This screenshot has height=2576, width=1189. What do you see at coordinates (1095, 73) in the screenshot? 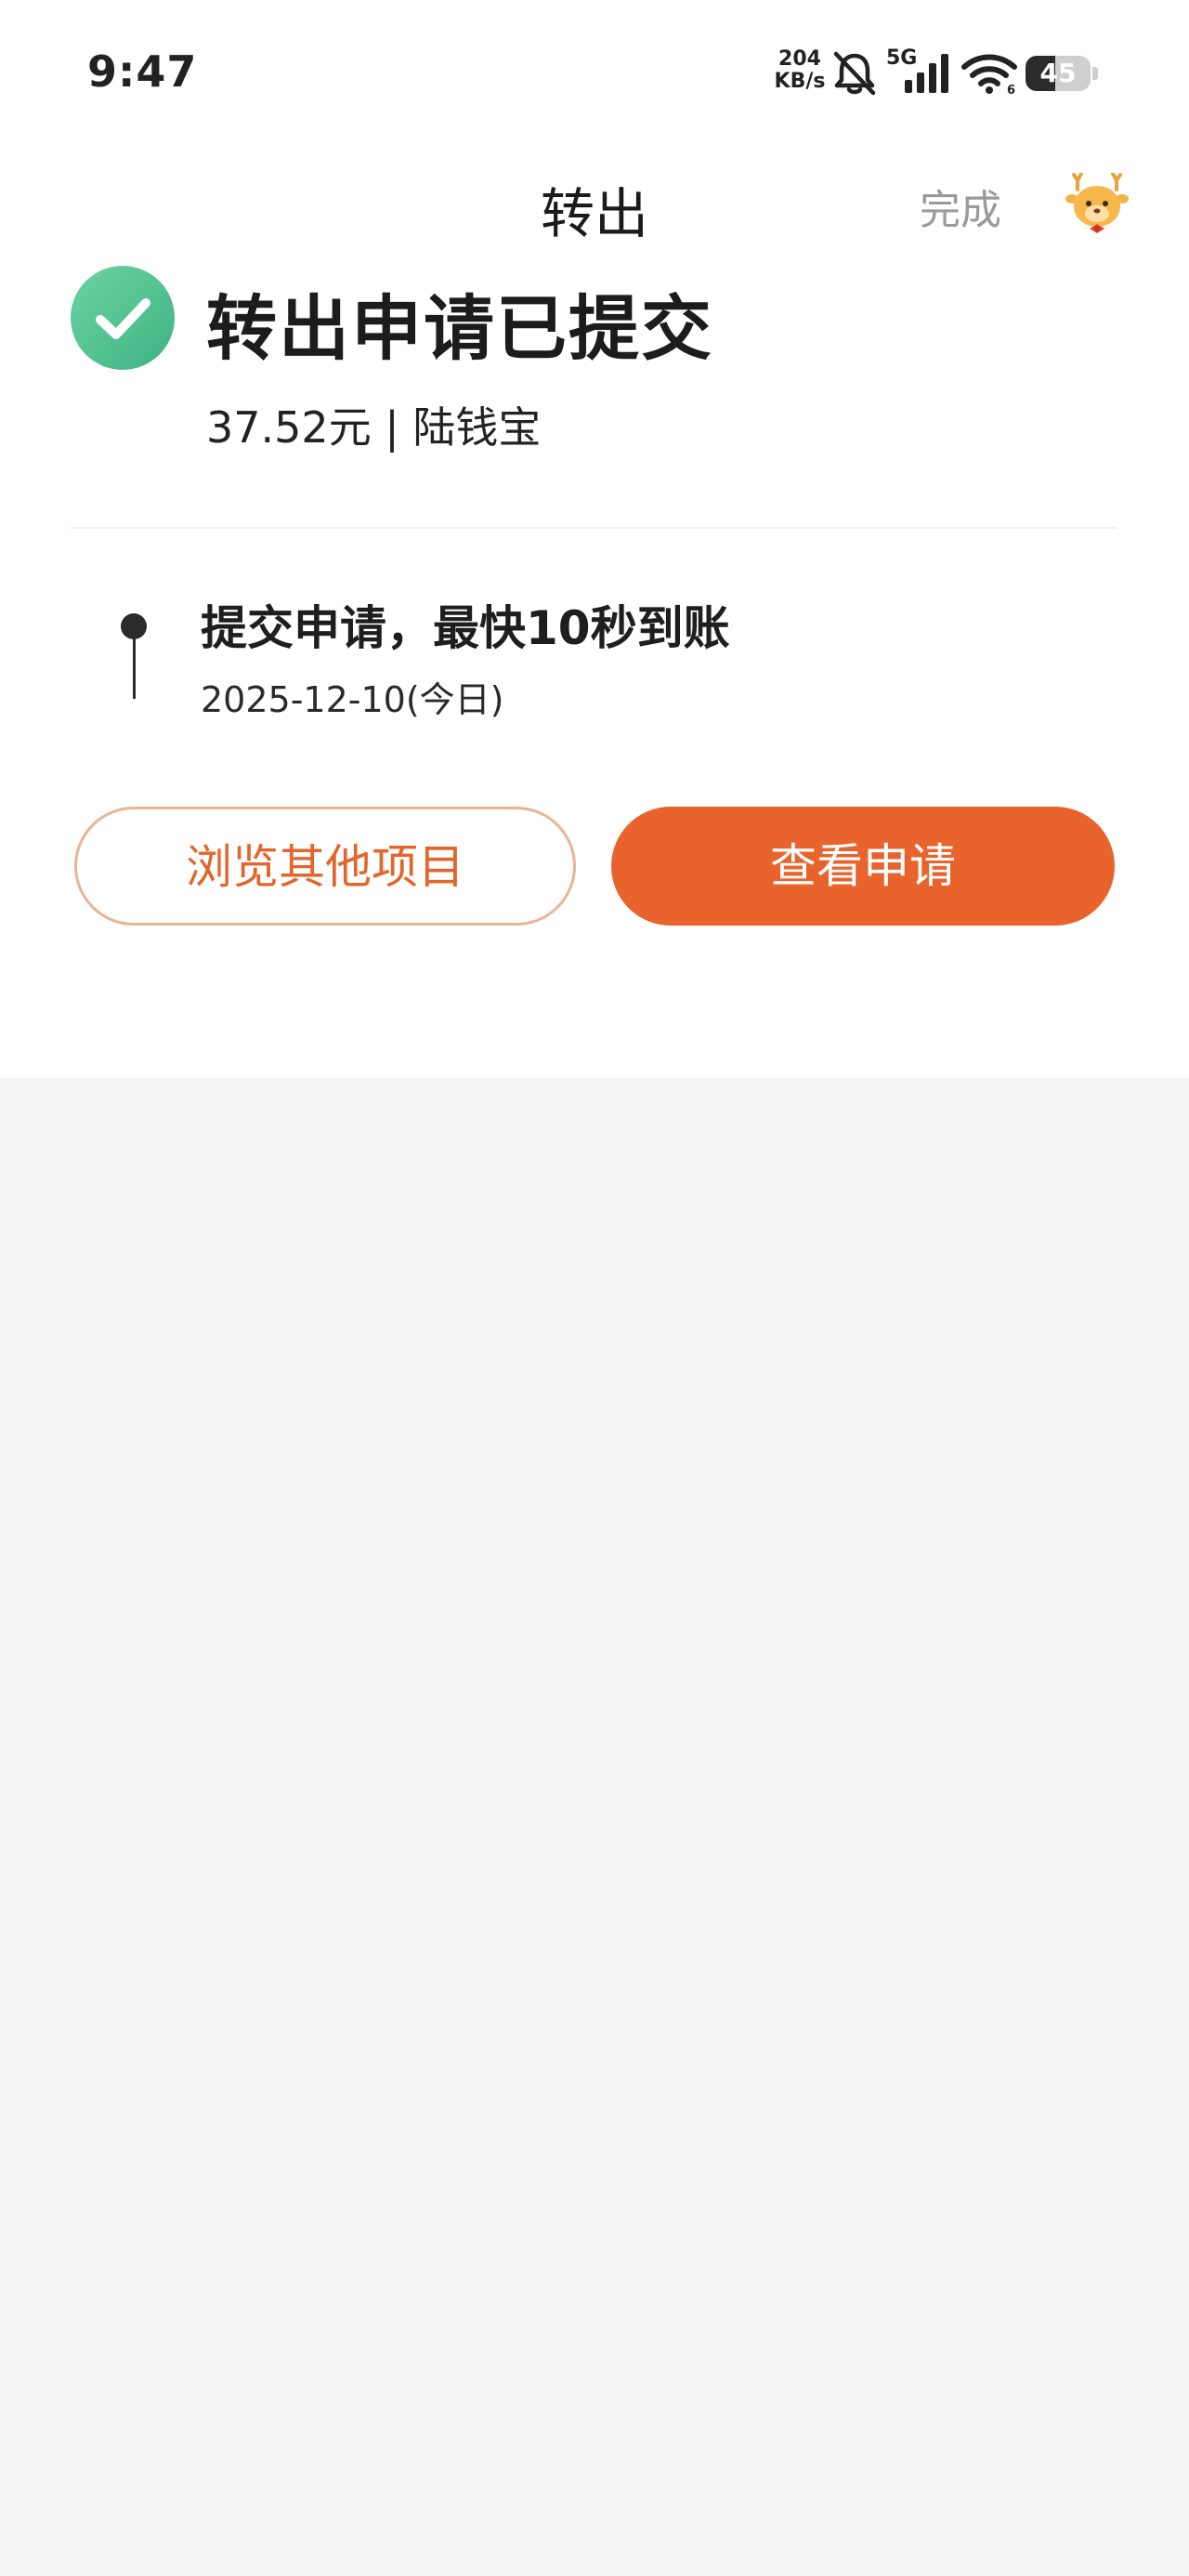
I see `battery-cap` at bounding box center [1095, 73].